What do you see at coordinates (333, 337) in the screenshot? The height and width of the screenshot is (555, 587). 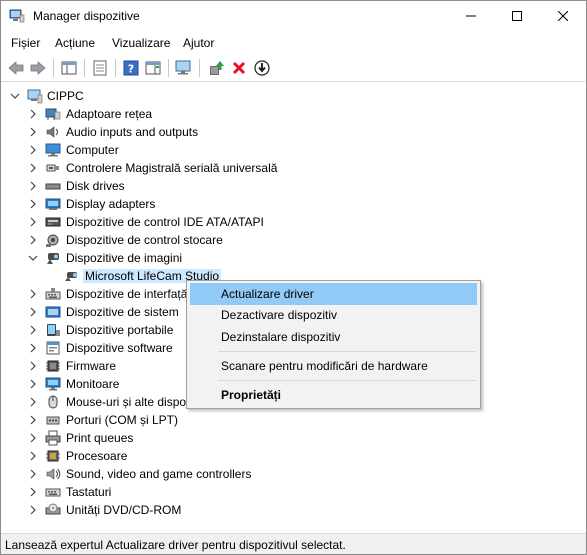 I see `ctx-uninstall-device: Dezinstalare dispozitiv` at bounding box center [333, 337].